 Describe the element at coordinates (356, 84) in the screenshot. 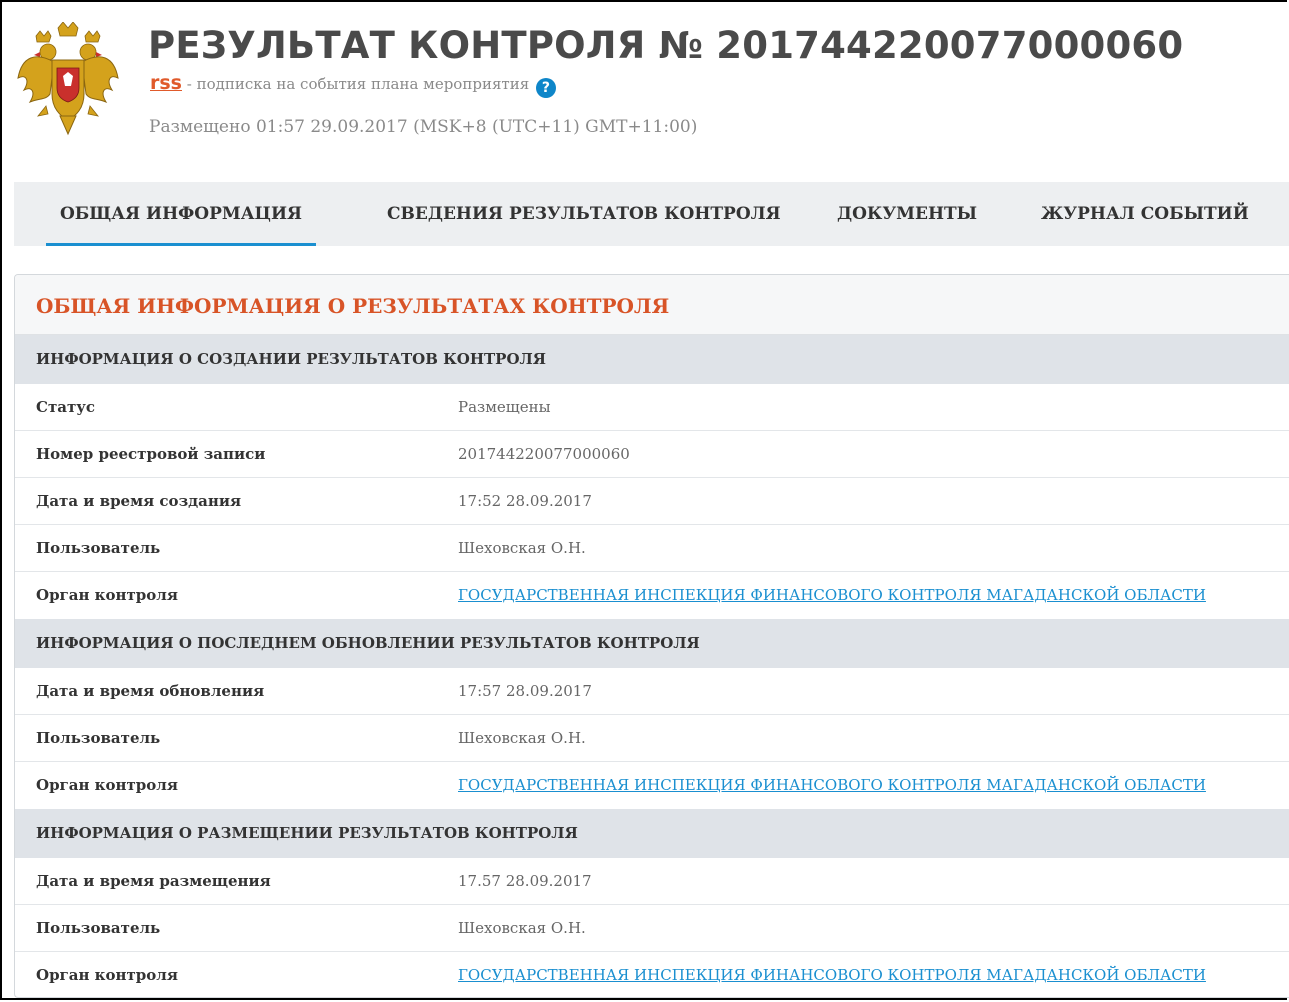

I see `rss-description: - подписка на события плана мероприятия` at that location.